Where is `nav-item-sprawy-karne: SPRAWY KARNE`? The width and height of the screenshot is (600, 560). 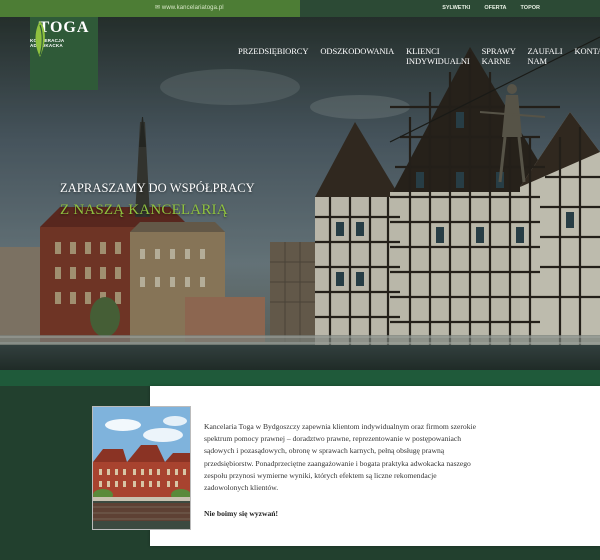
nav-item-sprawy-karne: SPRAWY KARNE is located at coordinates (499, 56).